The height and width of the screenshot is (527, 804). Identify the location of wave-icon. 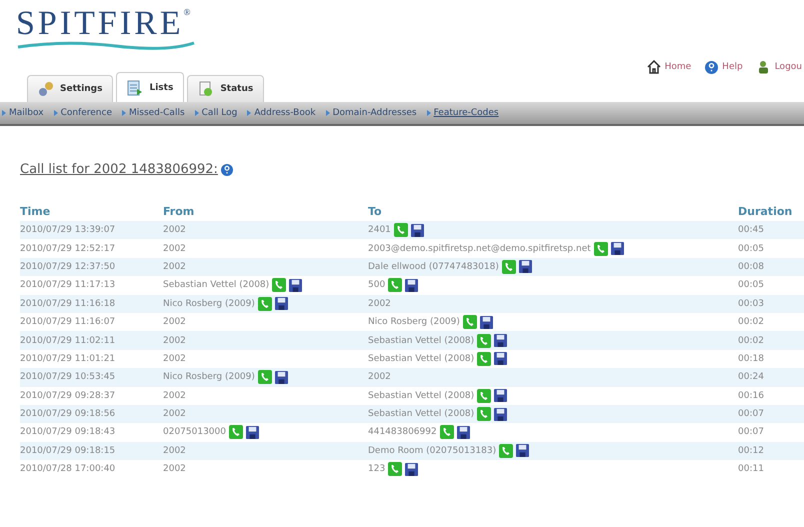
(106, 45).